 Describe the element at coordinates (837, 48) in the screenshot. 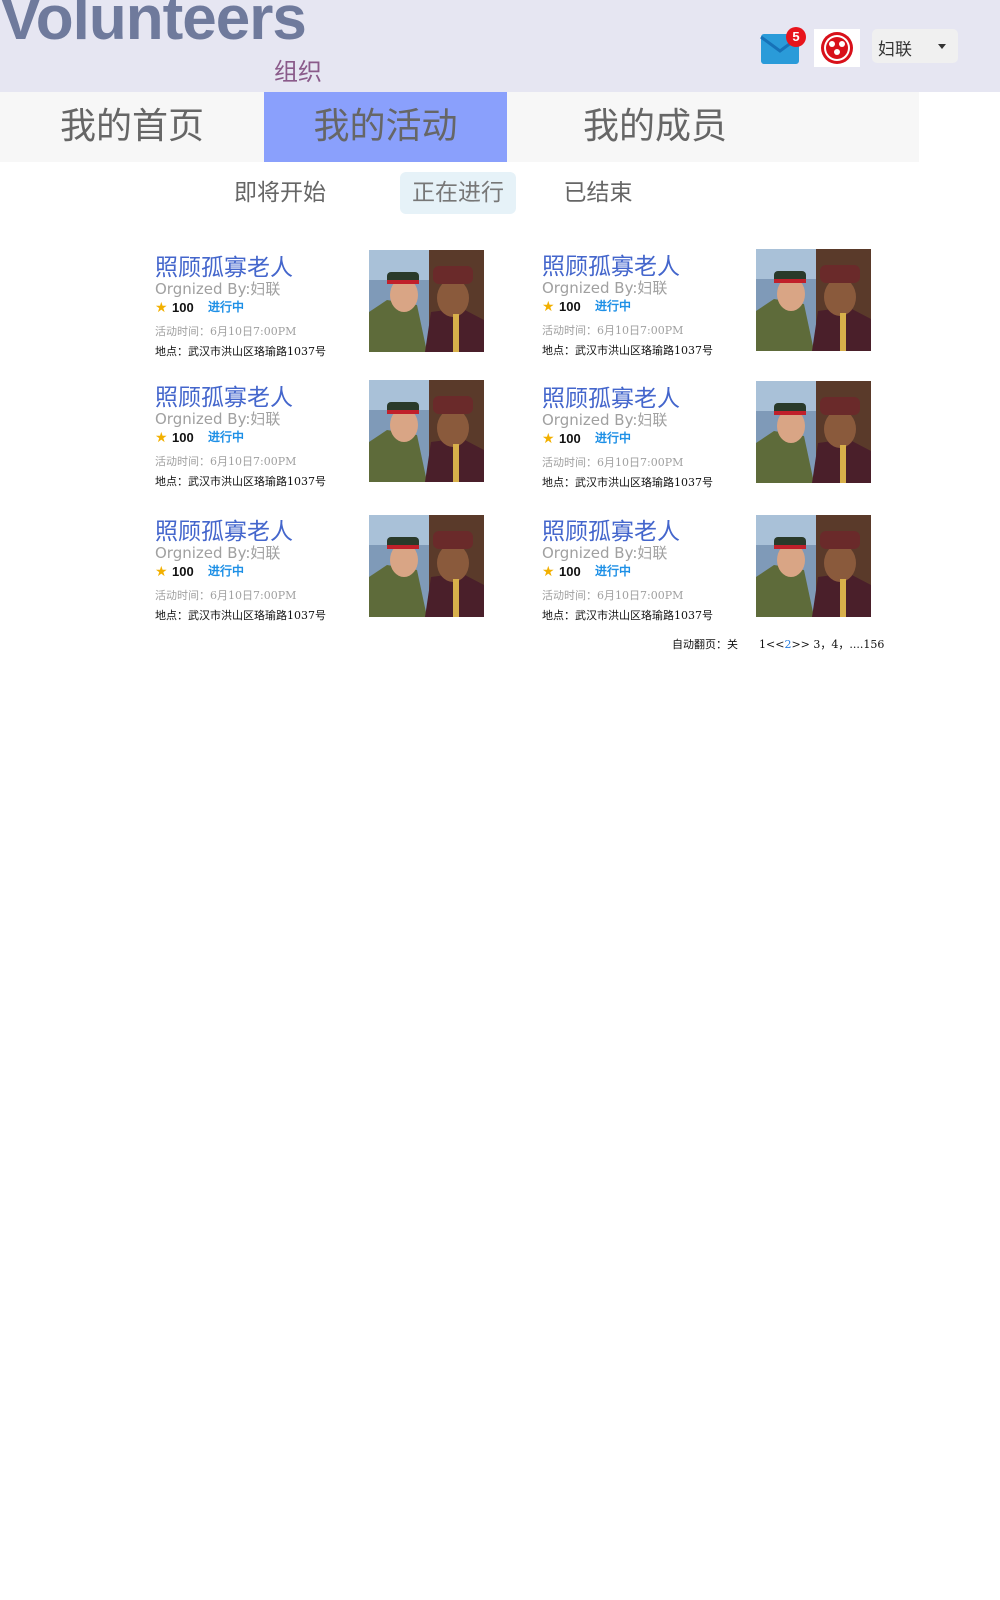

I see `women-federation-logo` at that location.